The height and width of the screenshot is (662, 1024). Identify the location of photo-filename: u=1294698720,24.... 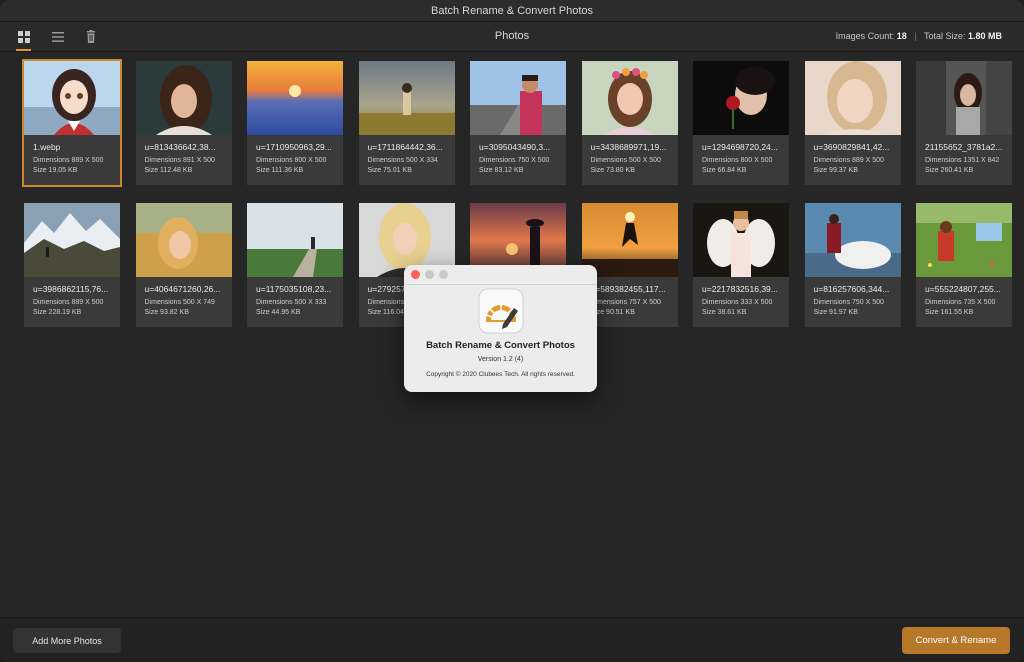
(740, 147).